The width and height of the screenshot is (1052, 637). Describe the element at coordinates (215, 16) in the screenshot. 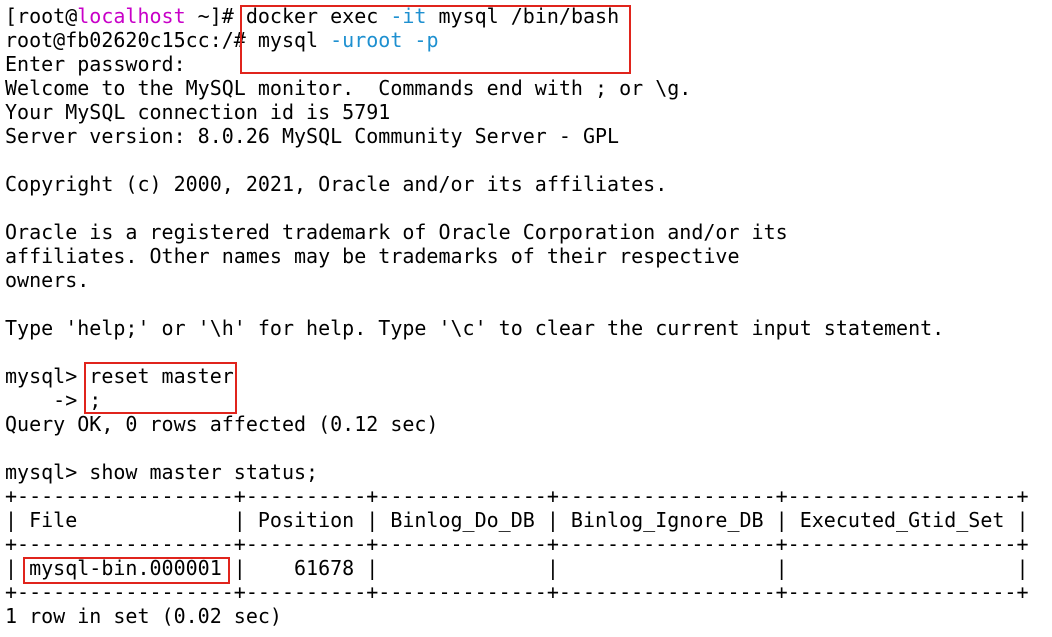

I see `prompt-suffix: ~]#` at that location.